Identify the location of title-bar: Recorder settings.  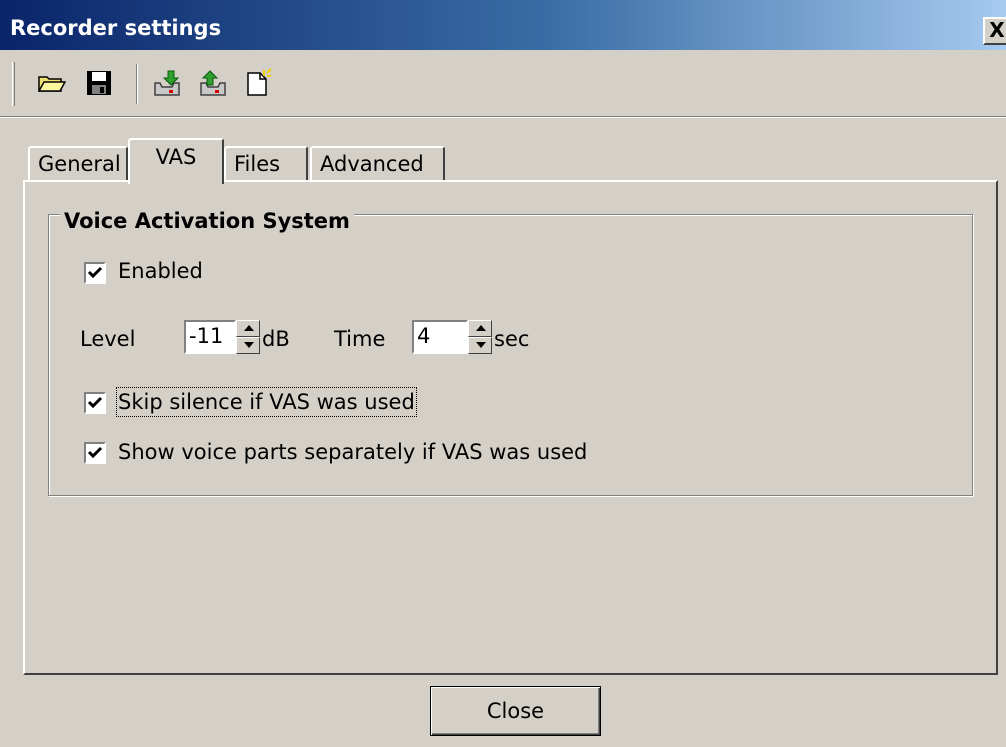
(503, 25).